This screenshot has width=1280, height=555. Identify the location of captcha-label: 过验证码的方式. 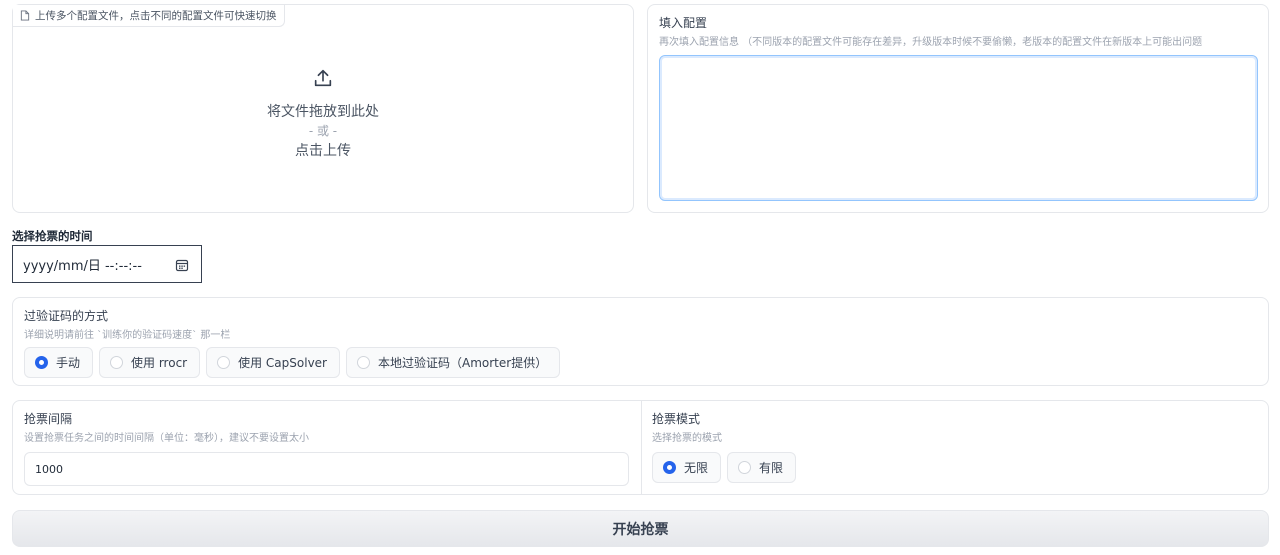
(66, 316).